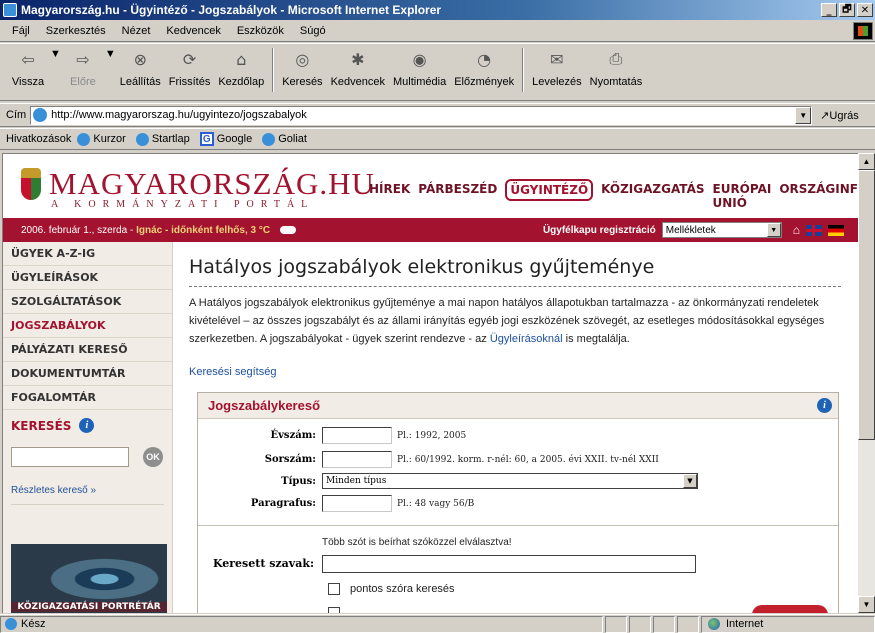 The height and width of the screenshot is (633, 875). Describe the element at coordinates (557, 68) in the screenshot. I see `mail-button: ✉ Levelezés` at that location.